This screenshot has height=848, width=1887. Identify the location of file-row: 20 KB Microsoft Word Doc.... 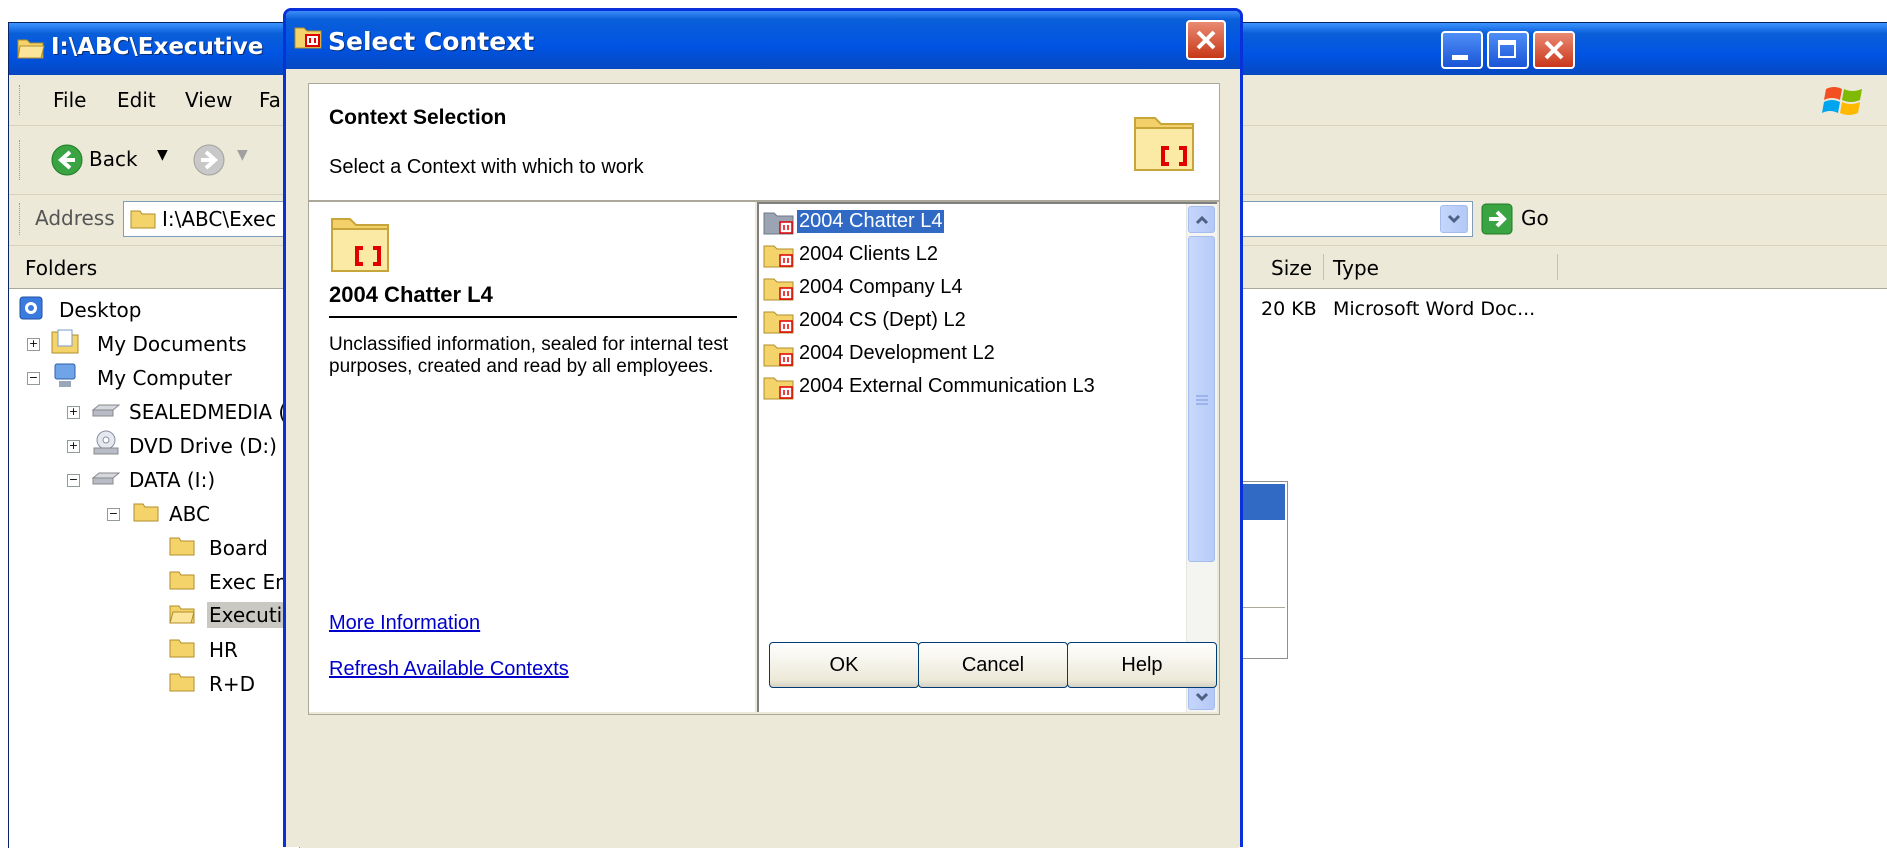
(1409, 311).